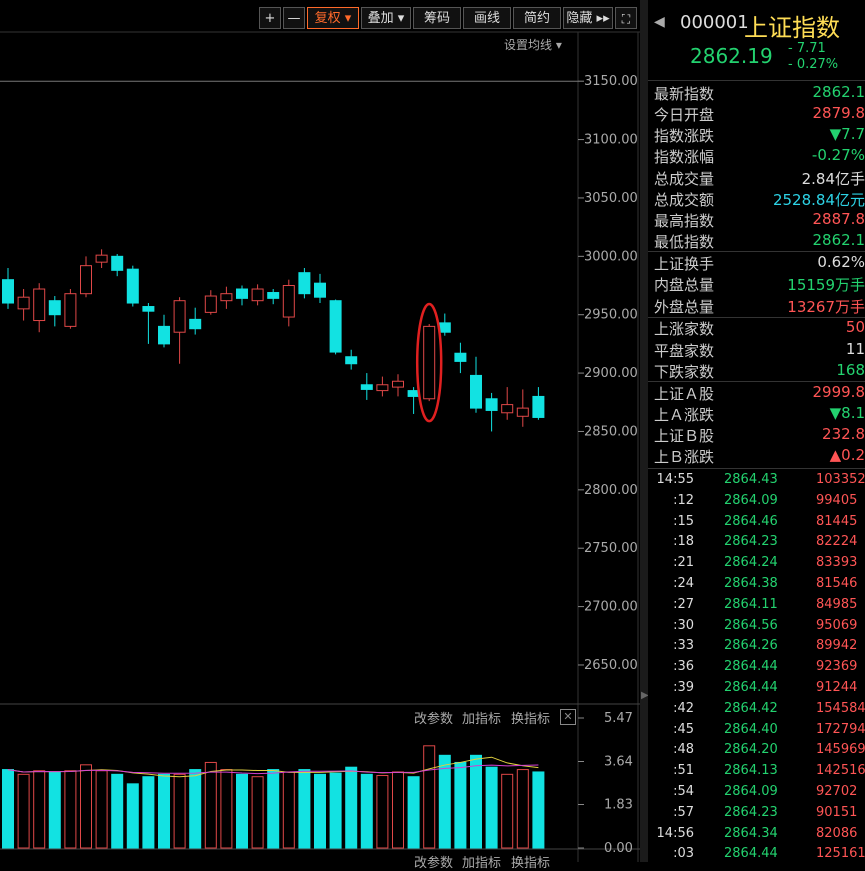 This screenshot has height=871, width=865. Describe the element at coordinates (611, 140) in the screenshot. I see `y-tick-label: 3100.00` at that location.